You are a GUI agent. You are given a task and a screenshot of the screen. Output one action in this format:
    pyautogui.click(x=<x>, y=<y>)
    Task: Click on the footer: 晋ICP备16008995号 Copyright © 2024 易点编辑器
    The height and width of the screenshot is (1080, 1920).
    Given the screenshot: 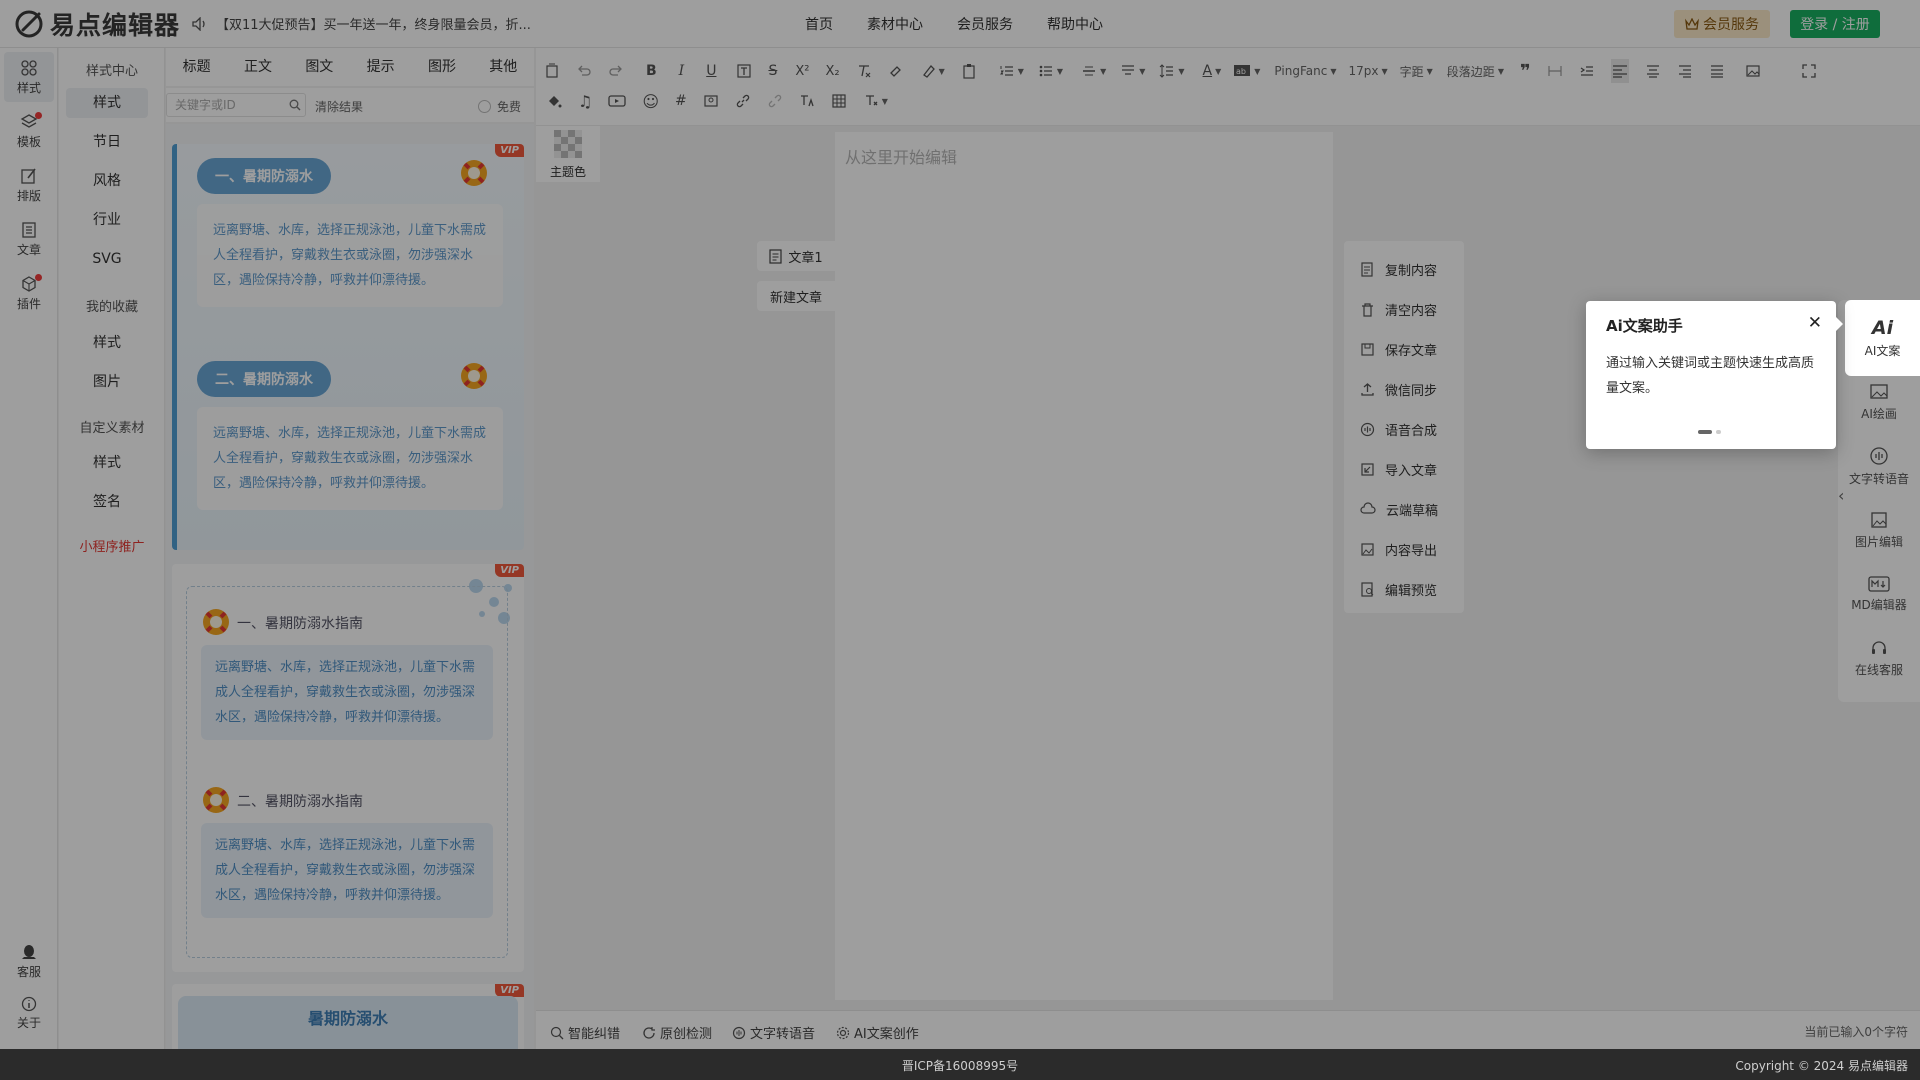 What is the action you would take?
    pyautogui.click(x=960, y=1064)
    